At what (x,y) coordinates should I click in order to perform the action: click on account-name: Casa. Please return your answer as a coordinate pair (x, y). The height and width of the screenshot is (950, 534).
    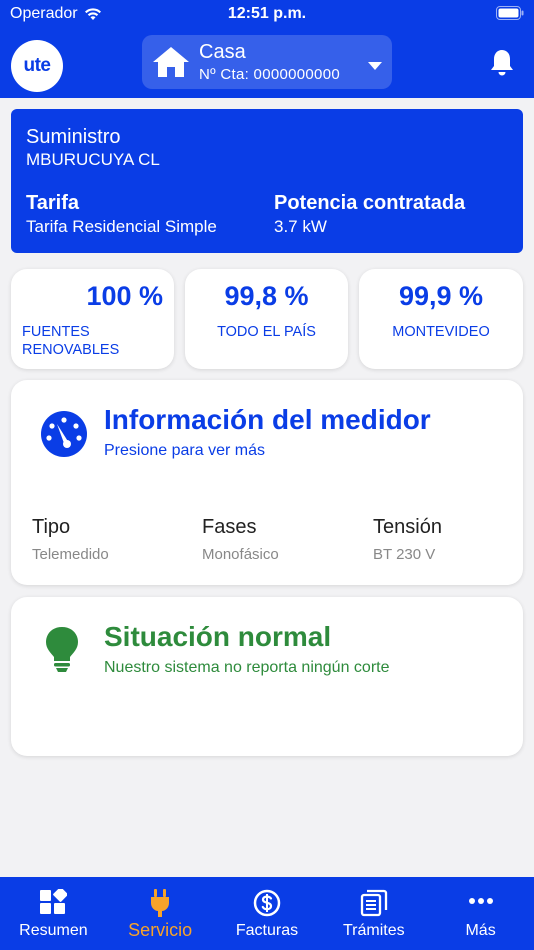
    Looking at the image, I should click on (222, 52).